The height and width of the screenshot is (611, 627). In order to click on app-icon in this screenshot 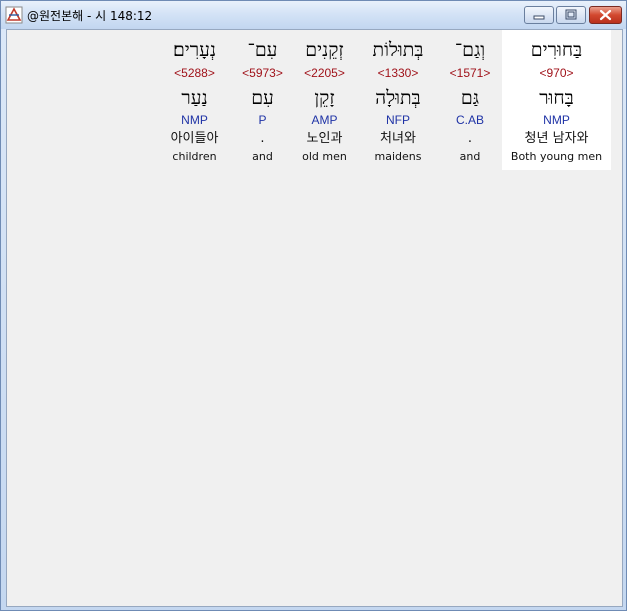, I will do `click(14, 15)`.